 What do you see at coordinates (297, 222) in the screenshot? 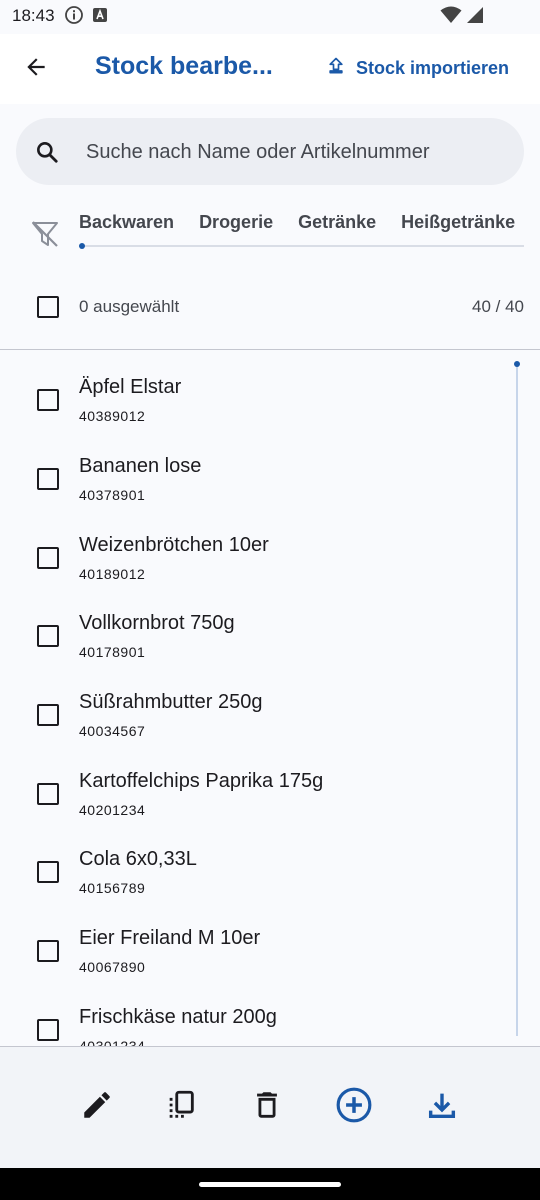
I see `category-tabs: Backwaren Drogerie Getränke Heißgetränke` at bounding box center [297, 222].